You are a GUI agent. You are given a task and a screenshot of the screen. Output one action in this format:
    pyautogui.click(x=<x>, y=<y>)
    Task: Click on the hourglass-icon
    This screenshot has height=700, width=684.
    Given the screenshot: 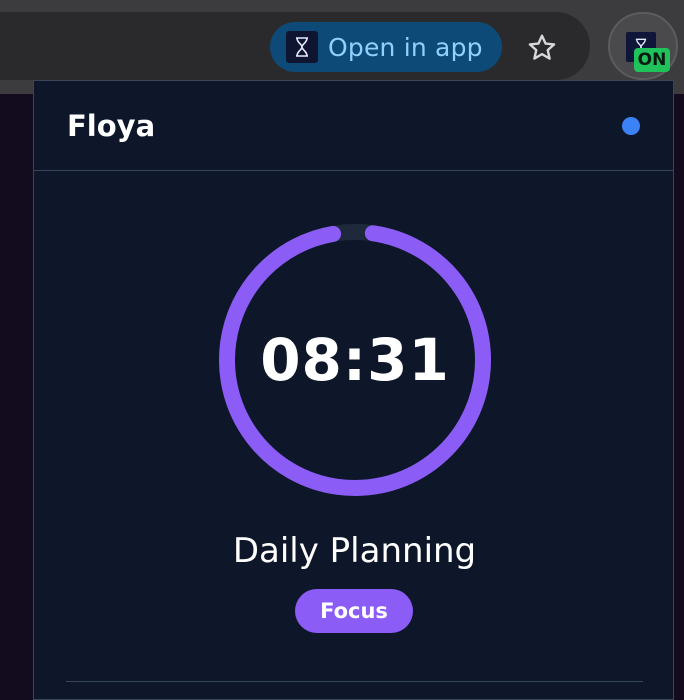 What is the action you would take?
    pyautogui.click(x=302, y=47)
    